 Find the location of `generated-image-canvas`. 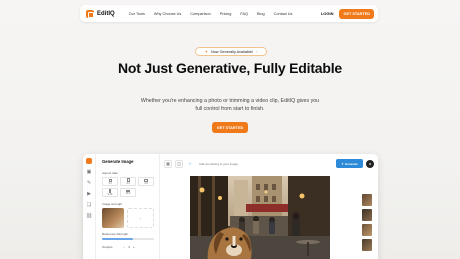

generated-image-canvas is located at coordinates (260, 217).